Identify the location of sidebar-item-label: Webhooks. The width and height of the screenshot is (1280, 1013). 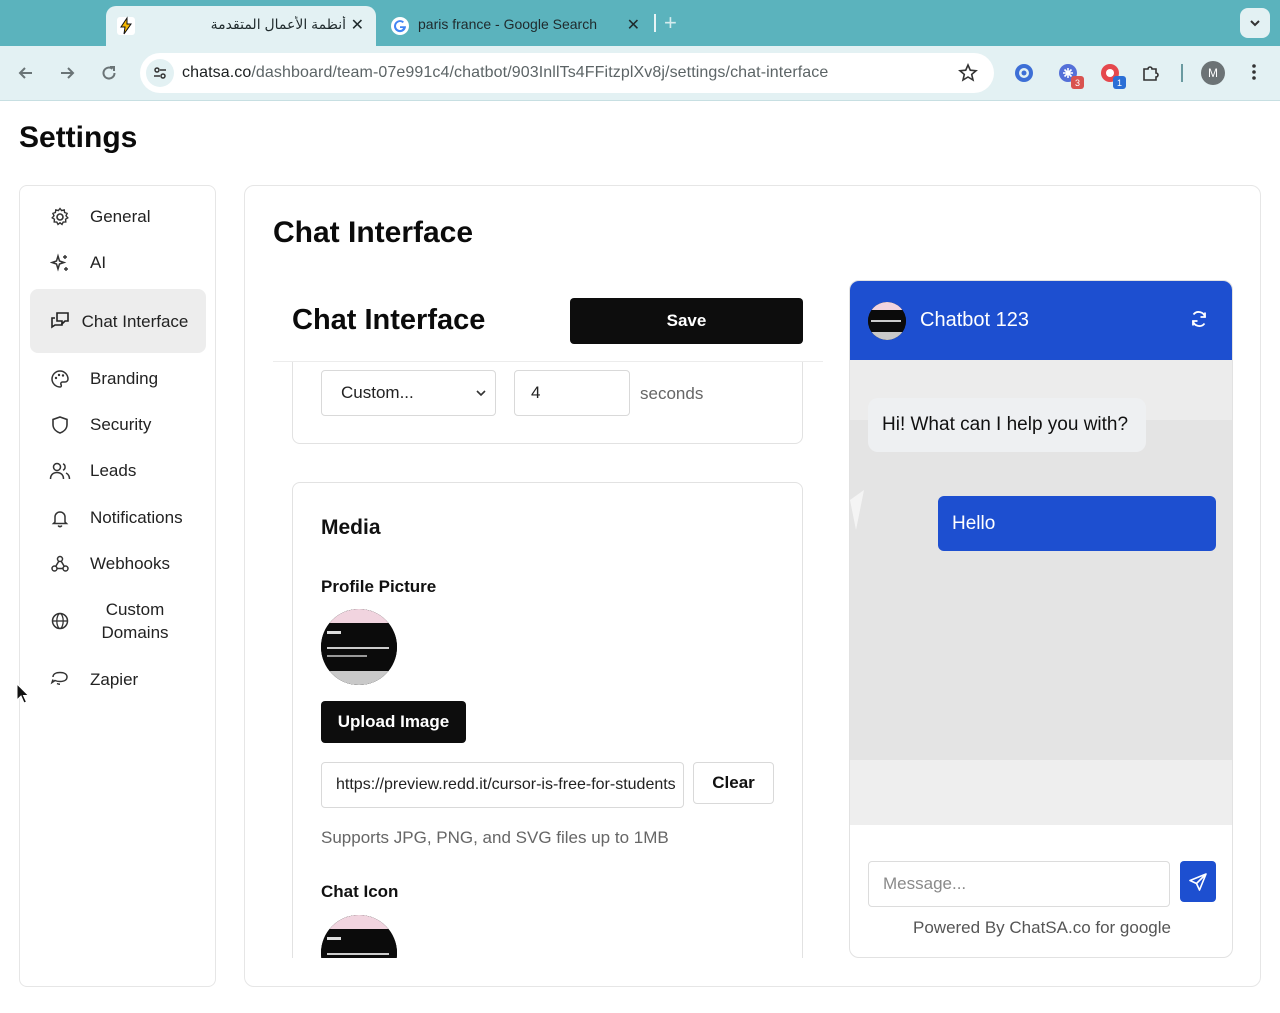
(130, 563).